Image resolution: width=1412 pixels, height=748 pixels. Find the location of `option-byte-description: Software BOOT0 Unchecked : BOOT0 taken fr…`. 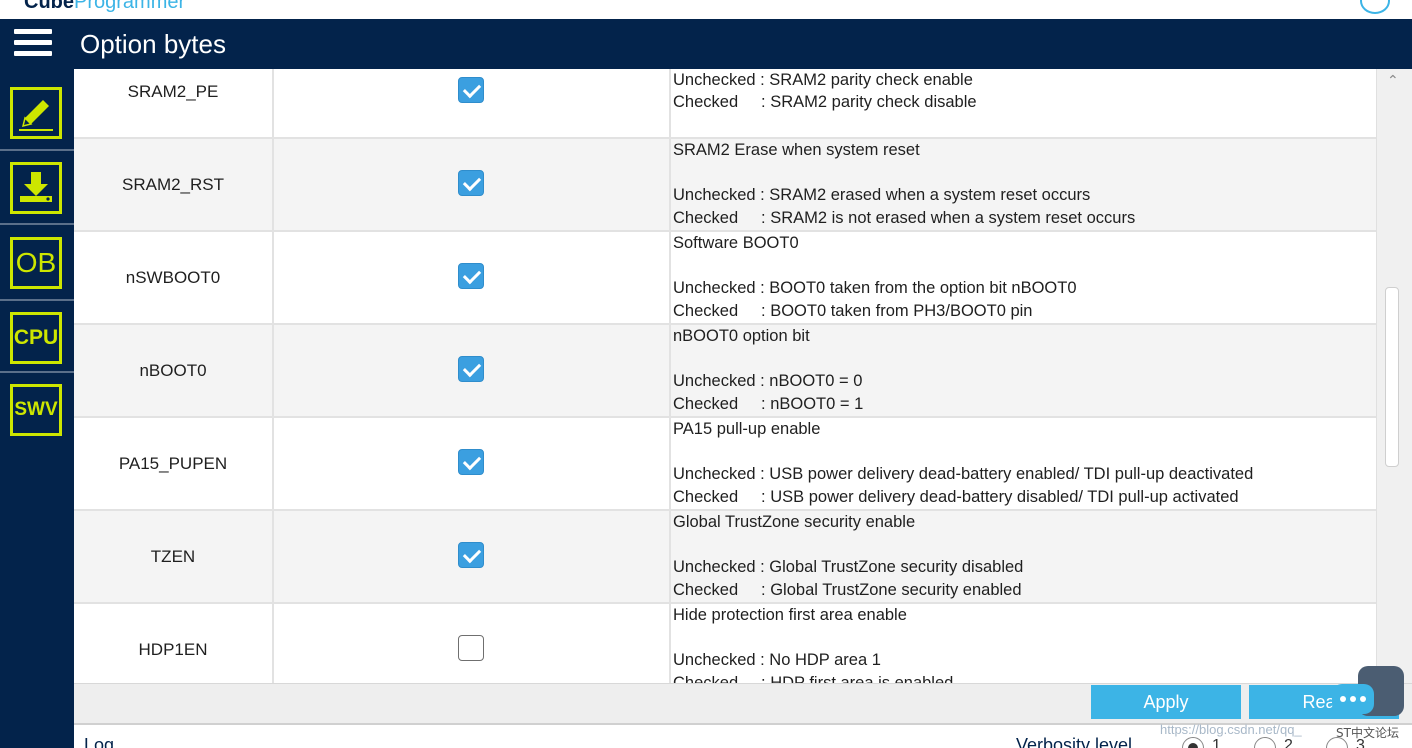

option-byte-description: Software BOOT0 Unchecked : BOOT0 taken fr… is located at coordinates (1023, 277).